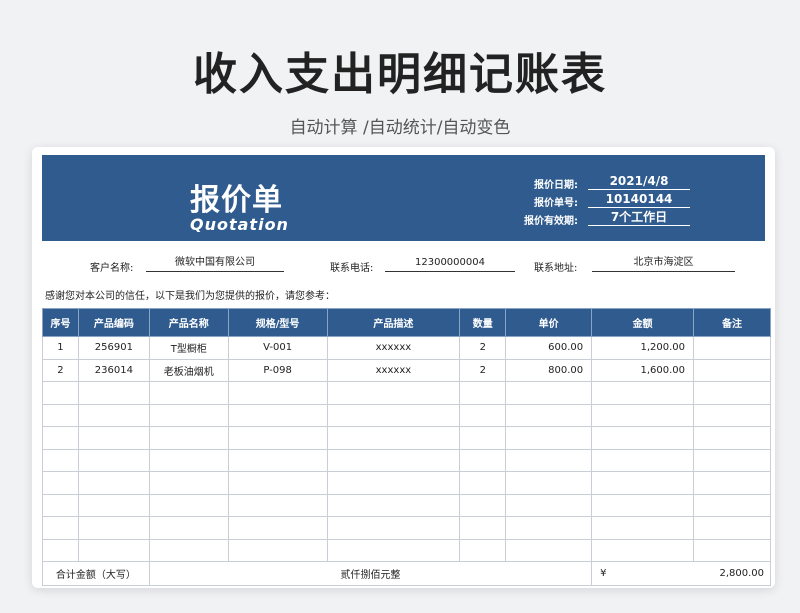  I want to click on cell-code: 236014, so click(113, 370).